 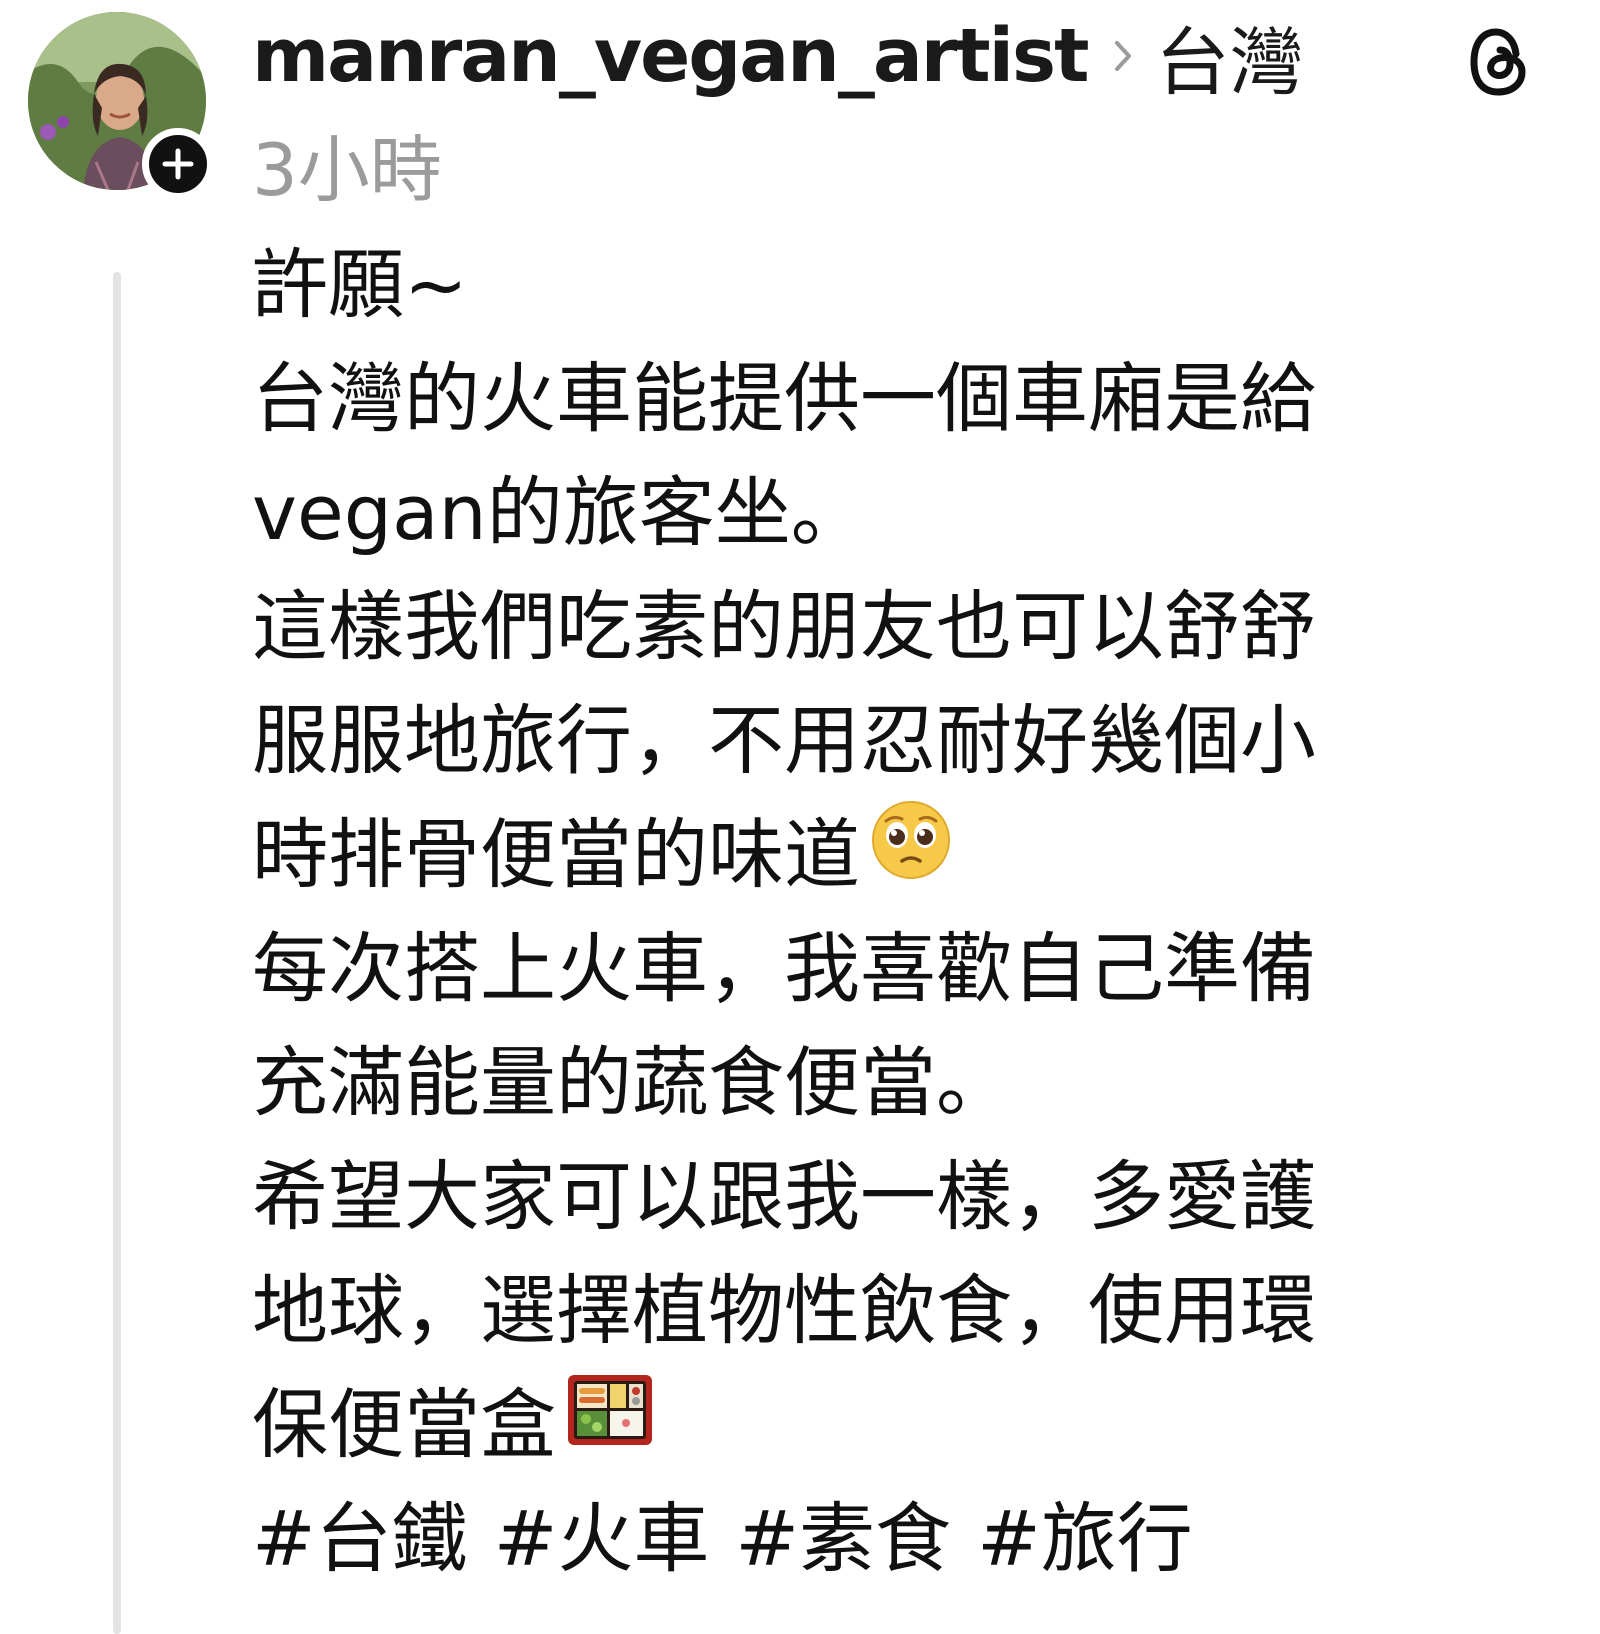 What do you see at coordinates (784, 1310) in the screenshot?
I see `post-text-line: 地球，選擇植物性飲食，使用環` at bounding box center [784, 1310].